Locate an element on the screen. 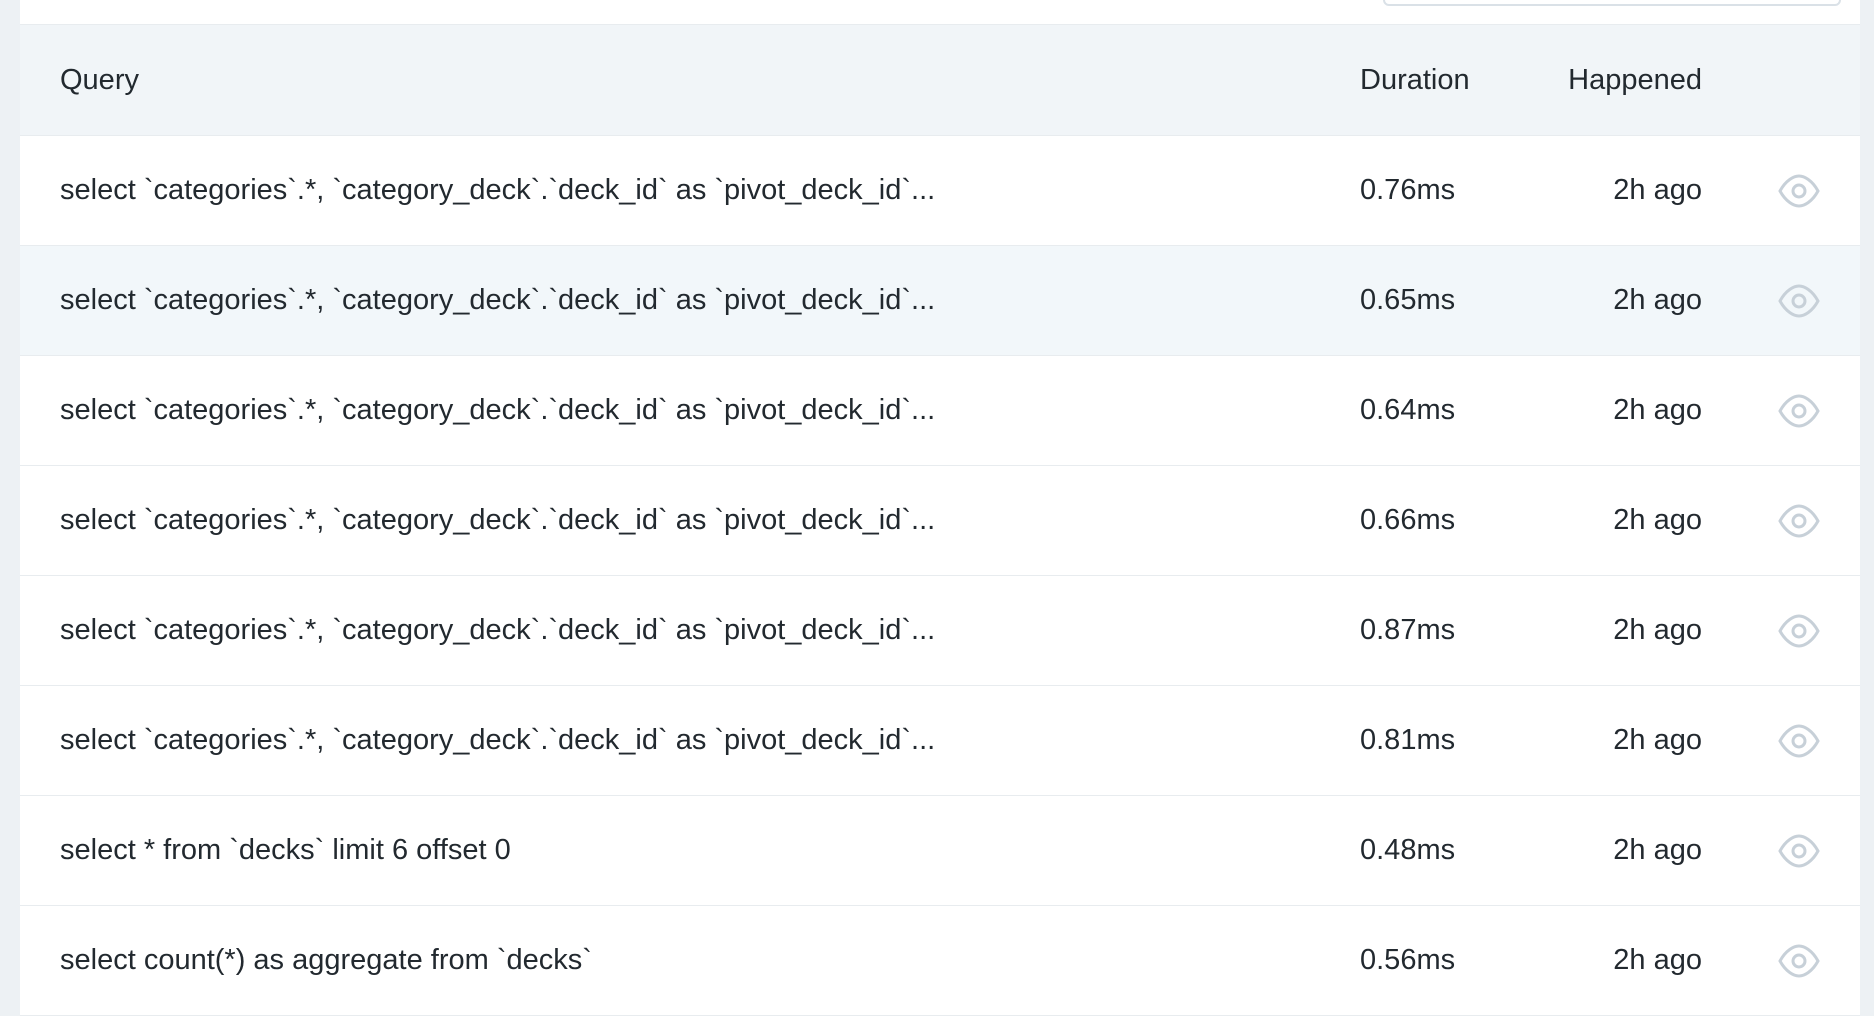  duration-cell: 0.56ms is located at coordinates (1408, 960).